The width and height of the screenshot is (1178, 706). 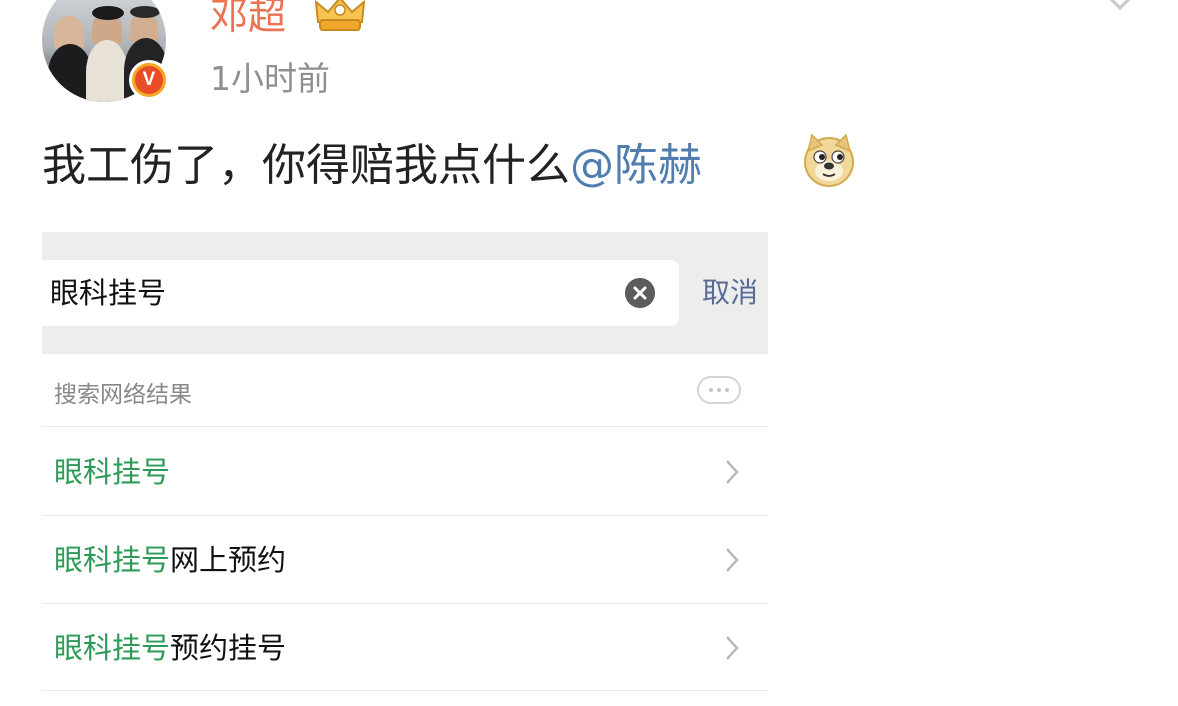 What do you see at coordinates (108, 293) in the screenshot?
I see `search-value: 眼科挂号` at bounding box center [108, 293].